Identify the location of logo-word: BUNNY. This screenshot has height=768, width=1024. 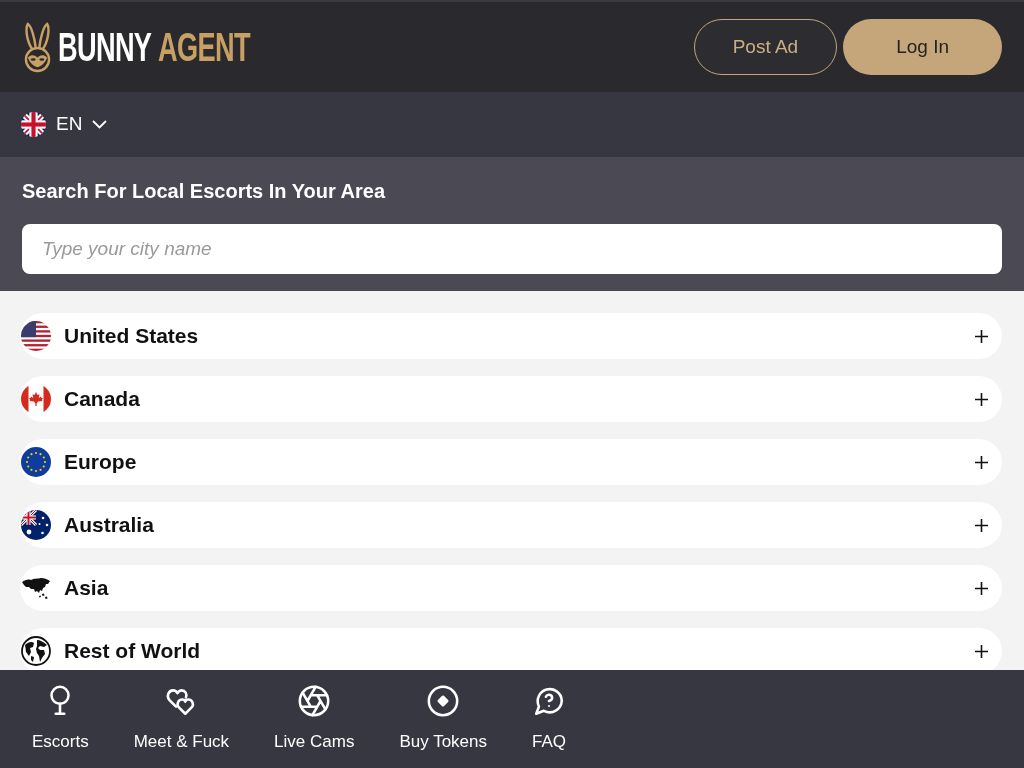
(105, 47).